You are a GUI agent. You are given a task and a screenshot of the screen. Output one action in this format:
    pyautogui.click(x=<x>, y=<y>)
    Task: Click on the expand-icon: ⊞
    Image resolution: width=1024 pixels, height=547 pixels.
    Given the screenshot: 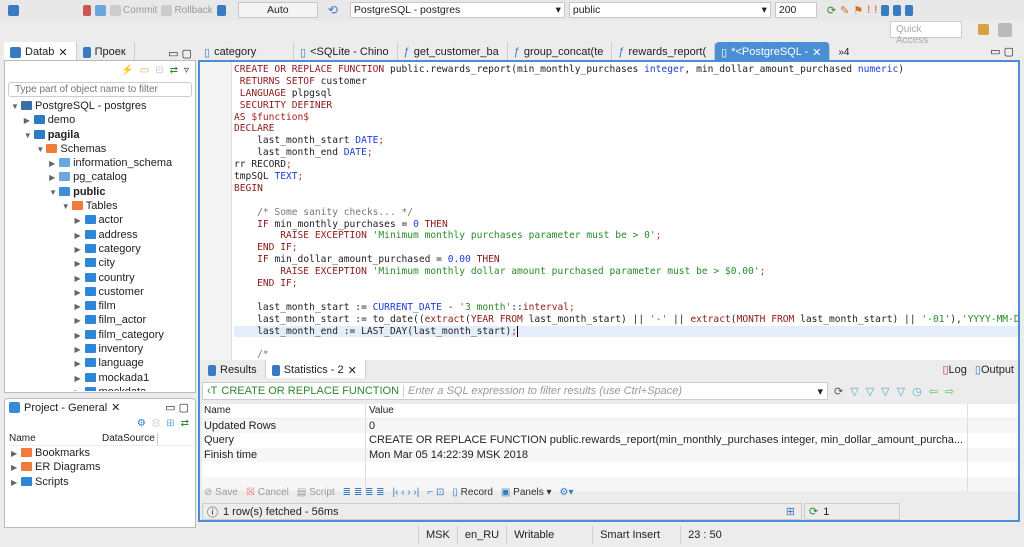 What is the action you would take?
    pyautogui.click(x=170, y=424)
    